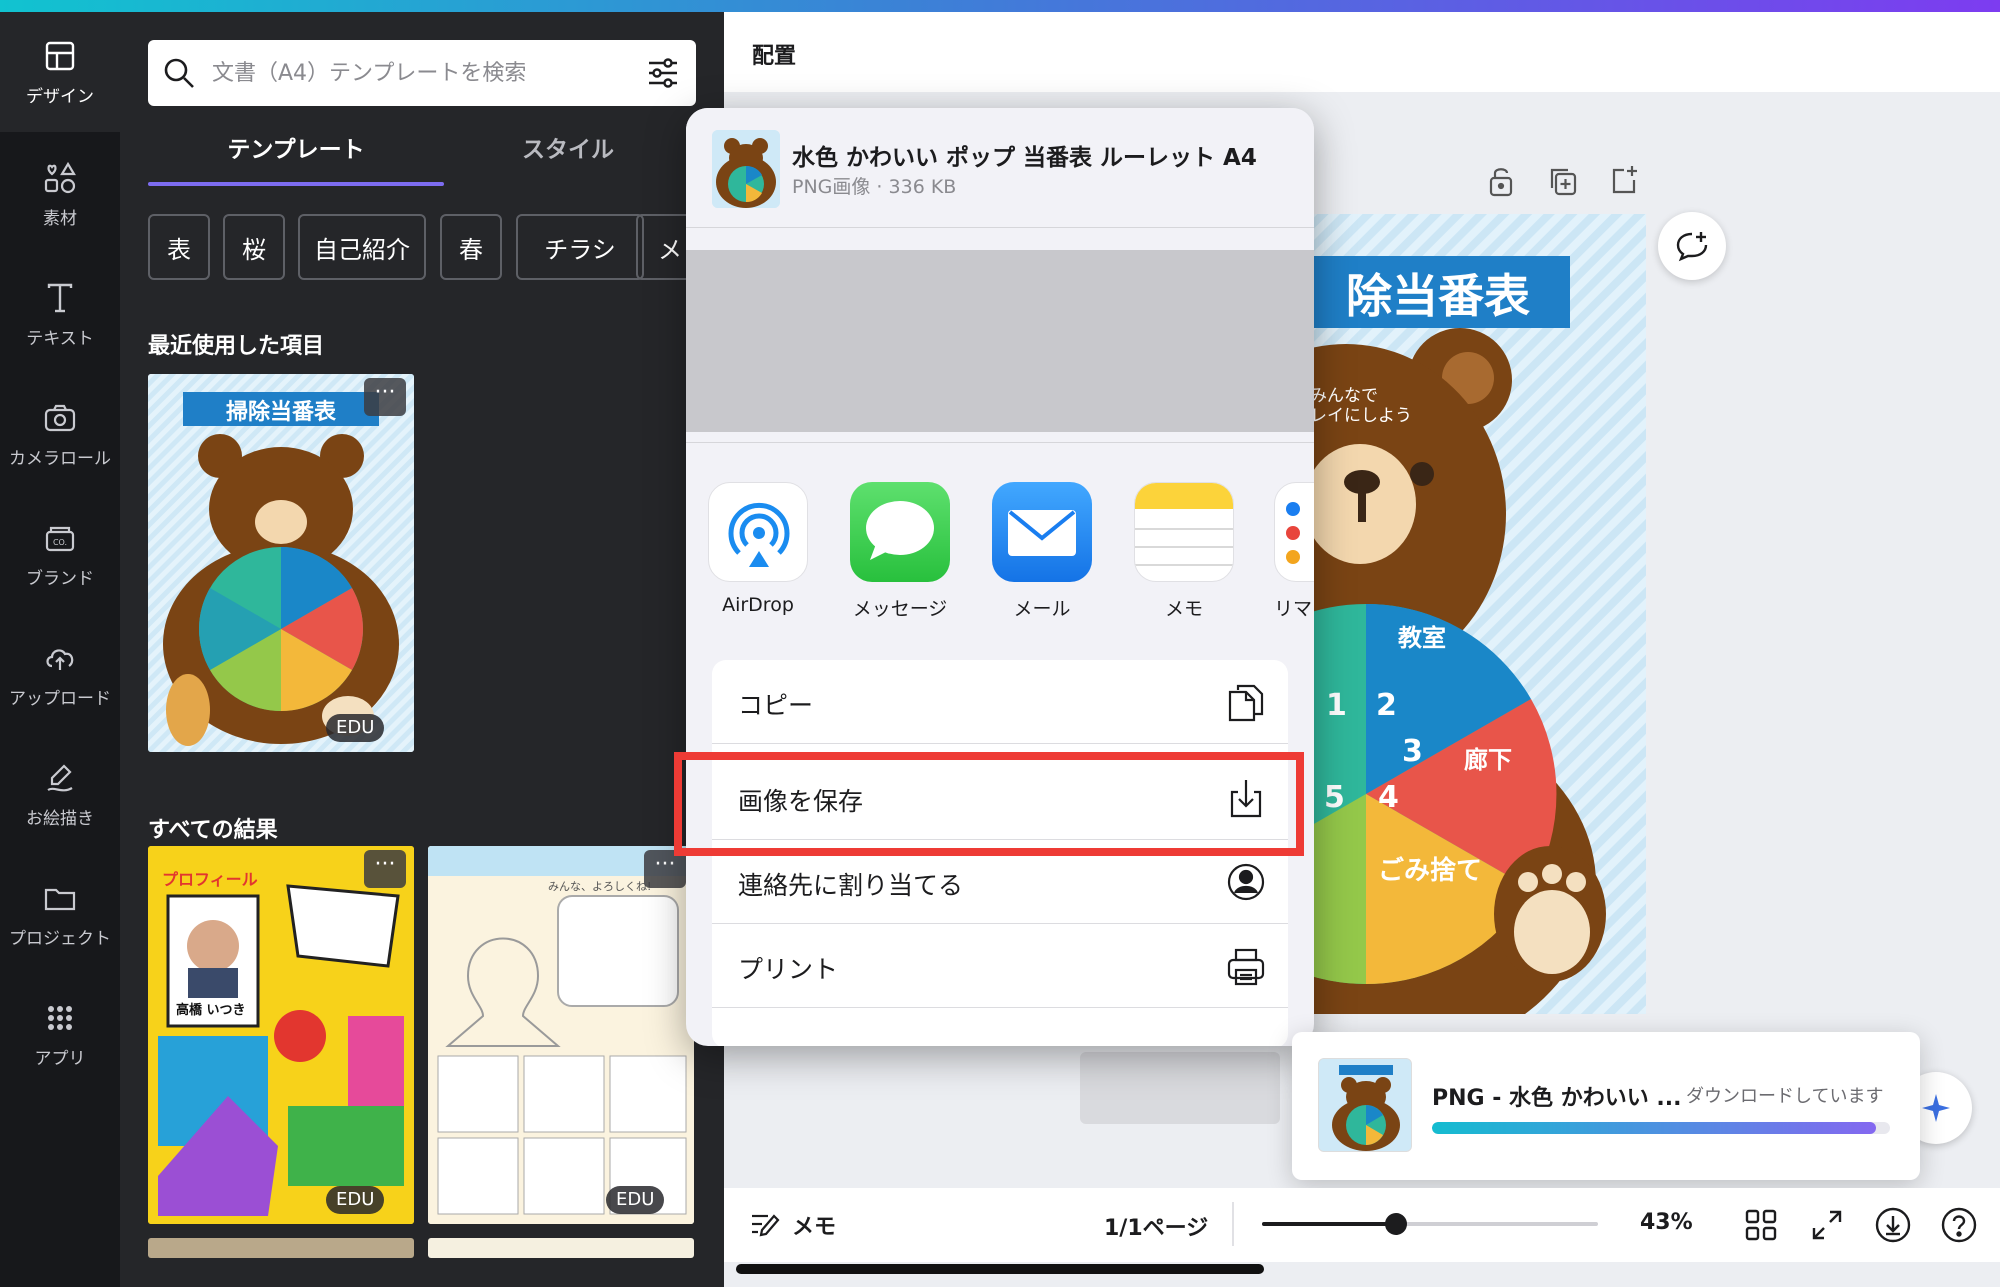  I want to click on share-app-mail: メール, so click(1042, 551).